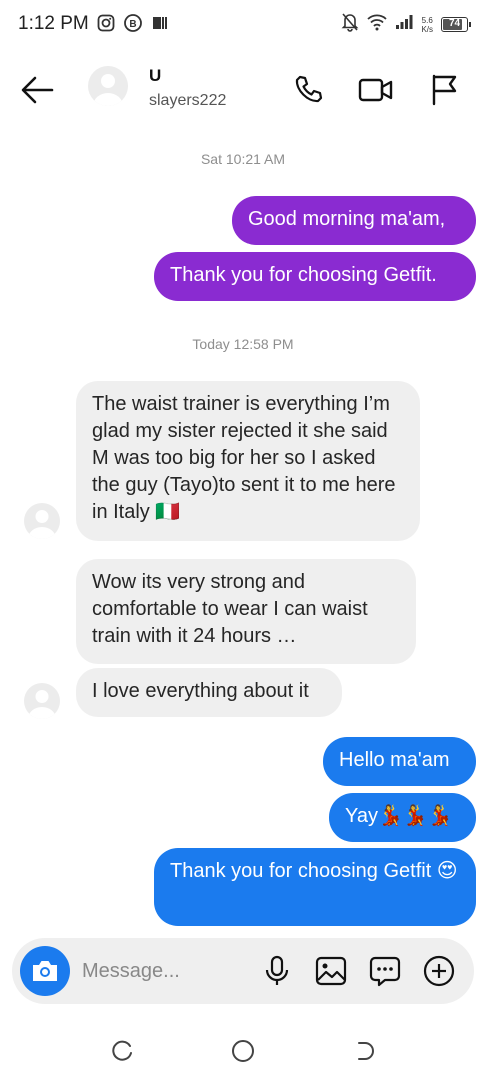 The width and height of the screenshot is (486, 1080). What do you see at coordinates (385, 971) in the screenshot?
I see `sticker-icon` at bounding box center [385, 971].